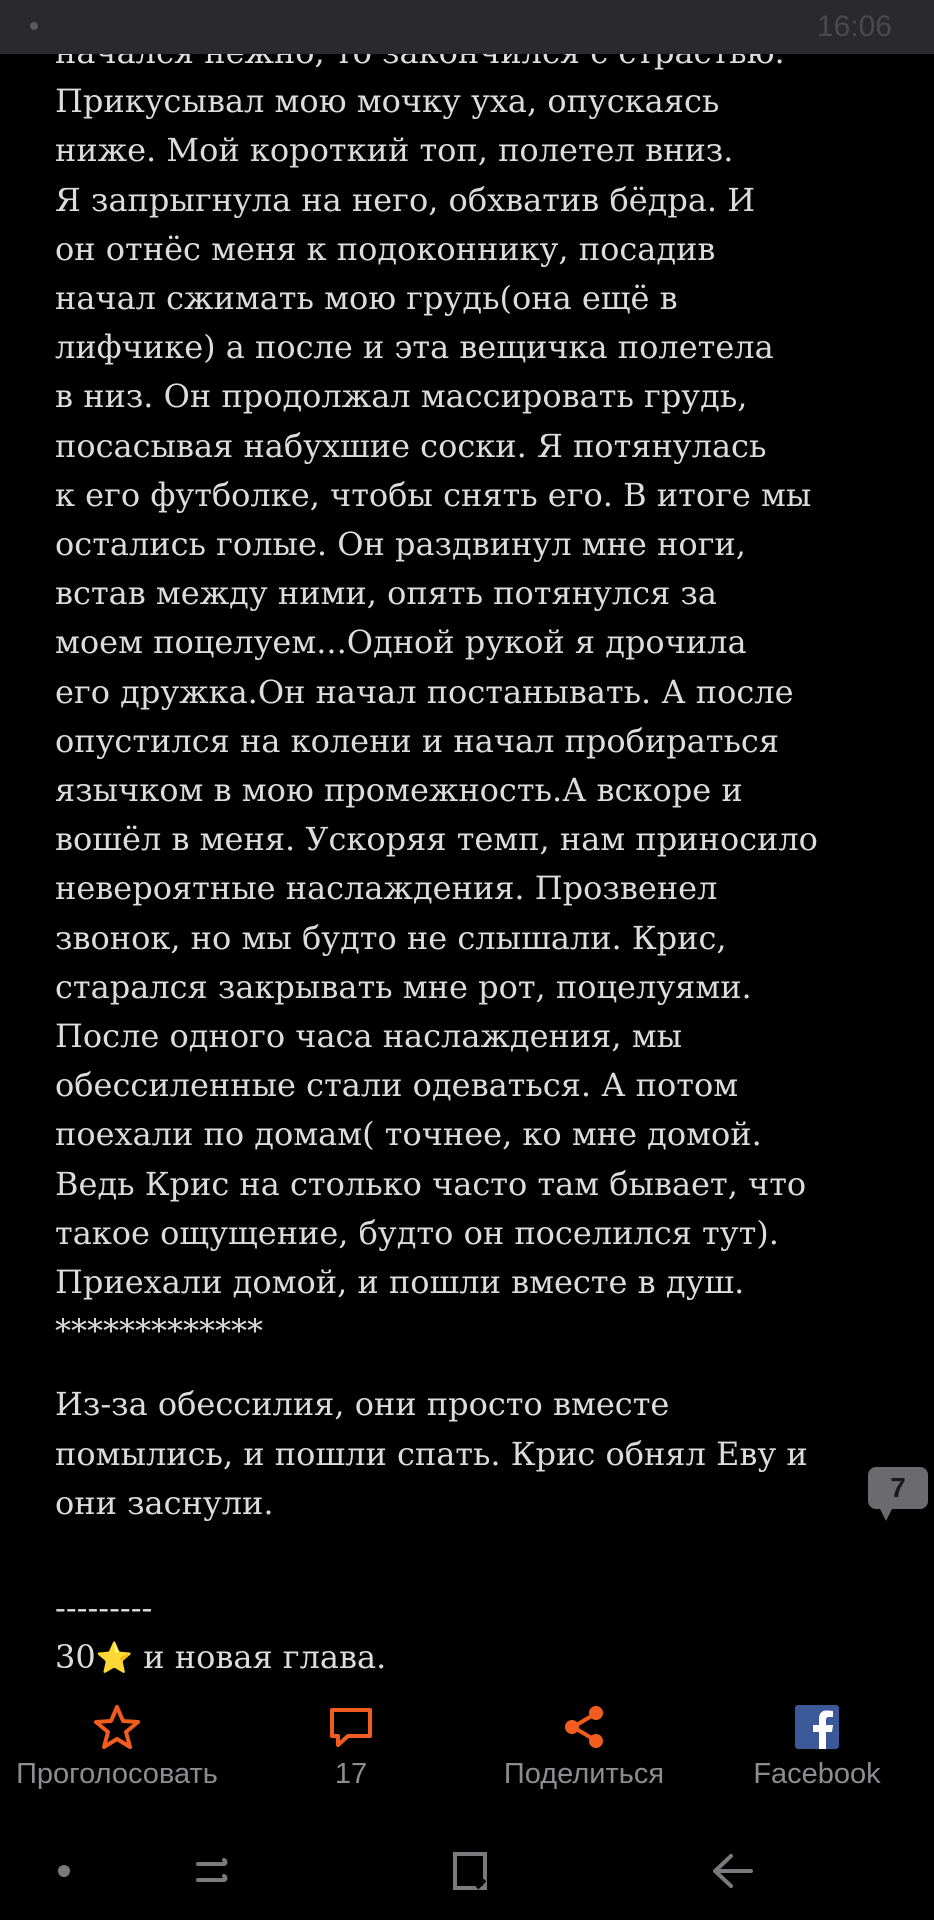 This screenshot has height=1920, width=934. Describe the element at coordinates (400, 544) in the screenshot. I see `story-line: остались голые. Он раздвинул мне ноги,` at that location.